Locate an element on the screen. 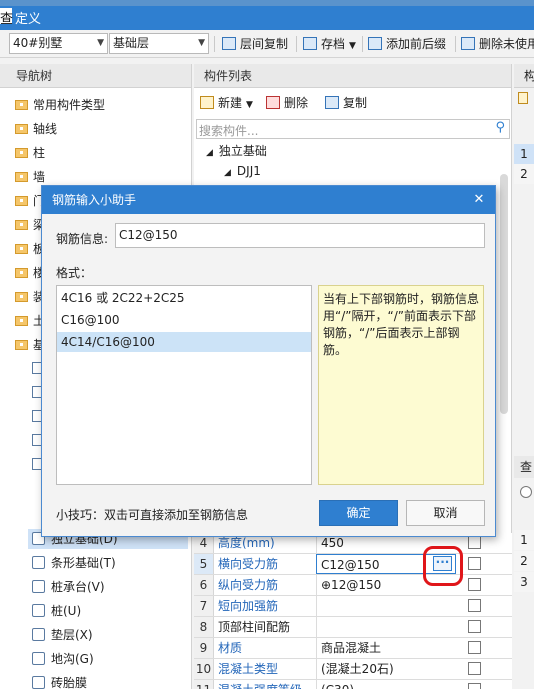 The height and width of the screenshot is (689, 534). sub-item-label: 条形基础(T) is located at coordinates (83, 563).